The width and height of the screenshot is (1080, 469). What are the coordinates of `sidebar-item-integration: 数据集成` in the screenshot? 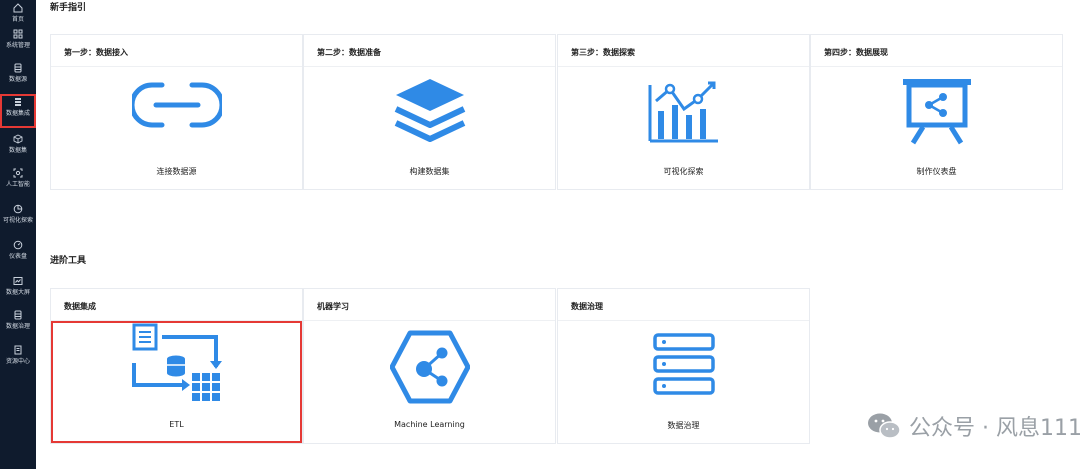 It's located at (18, 111).